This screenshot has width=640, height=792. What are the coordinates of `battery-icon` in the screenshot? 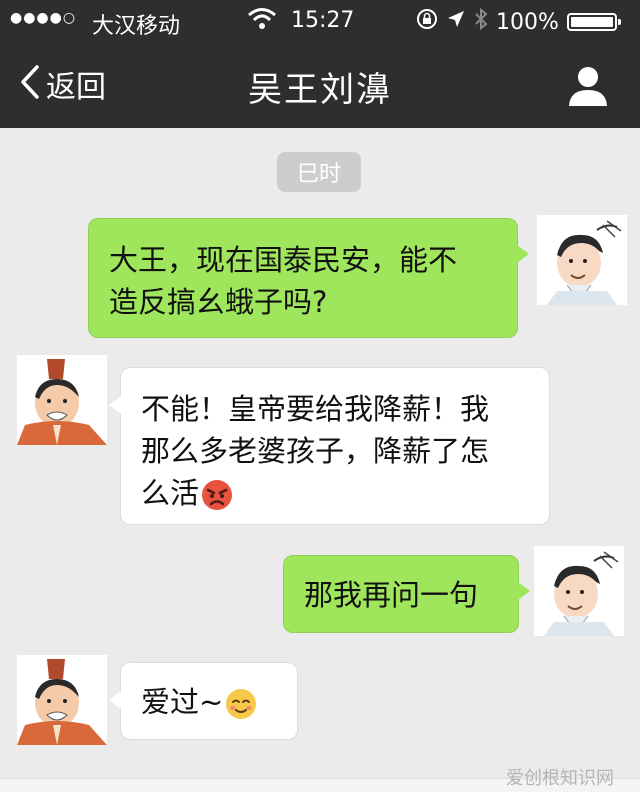 It's located at (593, 22).